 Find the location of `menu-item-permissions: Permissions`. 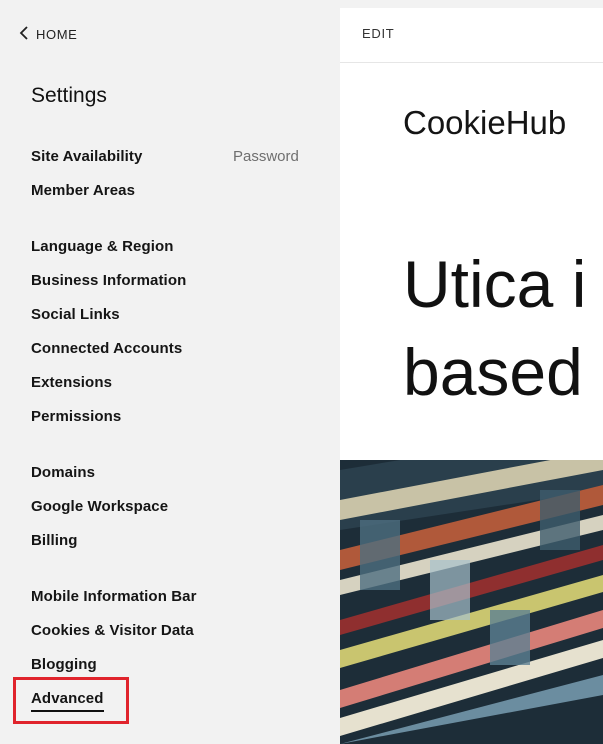

menu-item-permissions: Permissions is located at coordinates (76, 417).